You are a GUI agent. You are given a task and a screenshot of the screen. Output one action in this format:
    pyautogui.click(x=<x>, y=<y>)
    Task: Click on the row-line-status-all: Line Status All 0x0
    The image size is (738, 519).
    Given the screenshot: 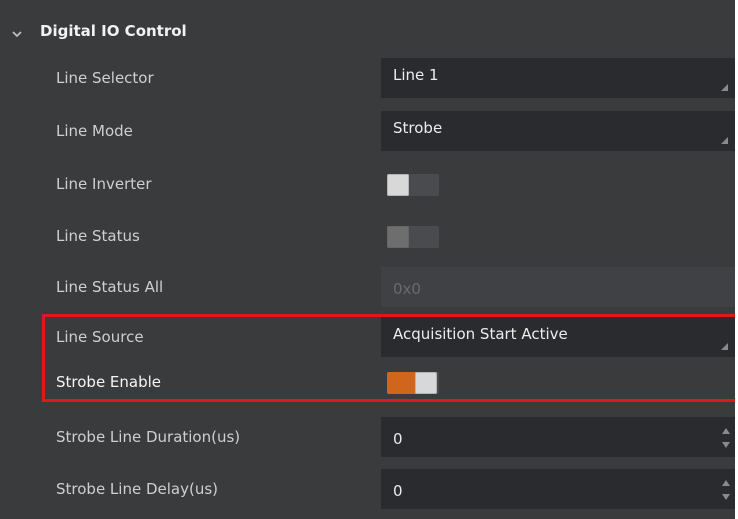 What is the action you would take?
    pyautogui.click(x=367, y=287)
    